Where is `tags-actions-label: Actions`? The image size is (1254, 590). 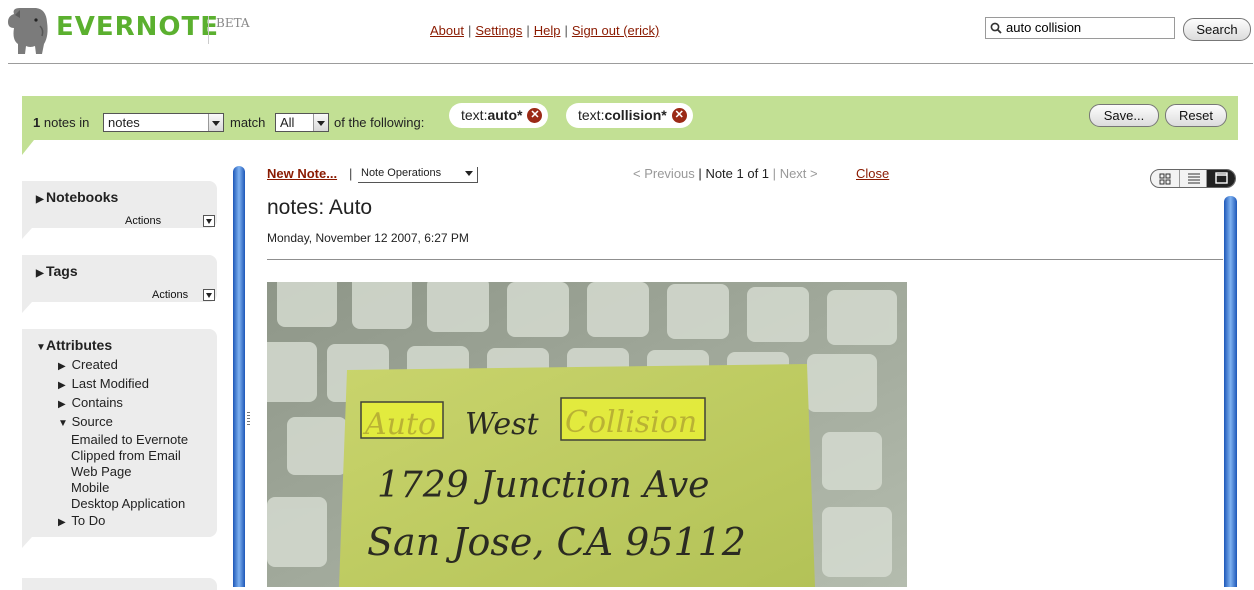 tags-actions-label: Actions is located at coordinates (170, 295).